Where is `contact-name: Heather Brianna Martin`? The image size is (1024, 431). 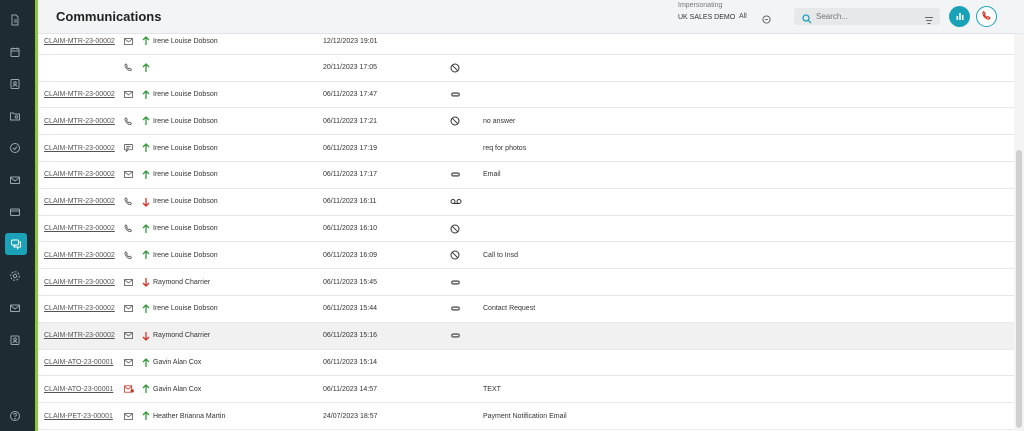
contact-name: Heather Brianna Martin is located at coordinates (189, 416).